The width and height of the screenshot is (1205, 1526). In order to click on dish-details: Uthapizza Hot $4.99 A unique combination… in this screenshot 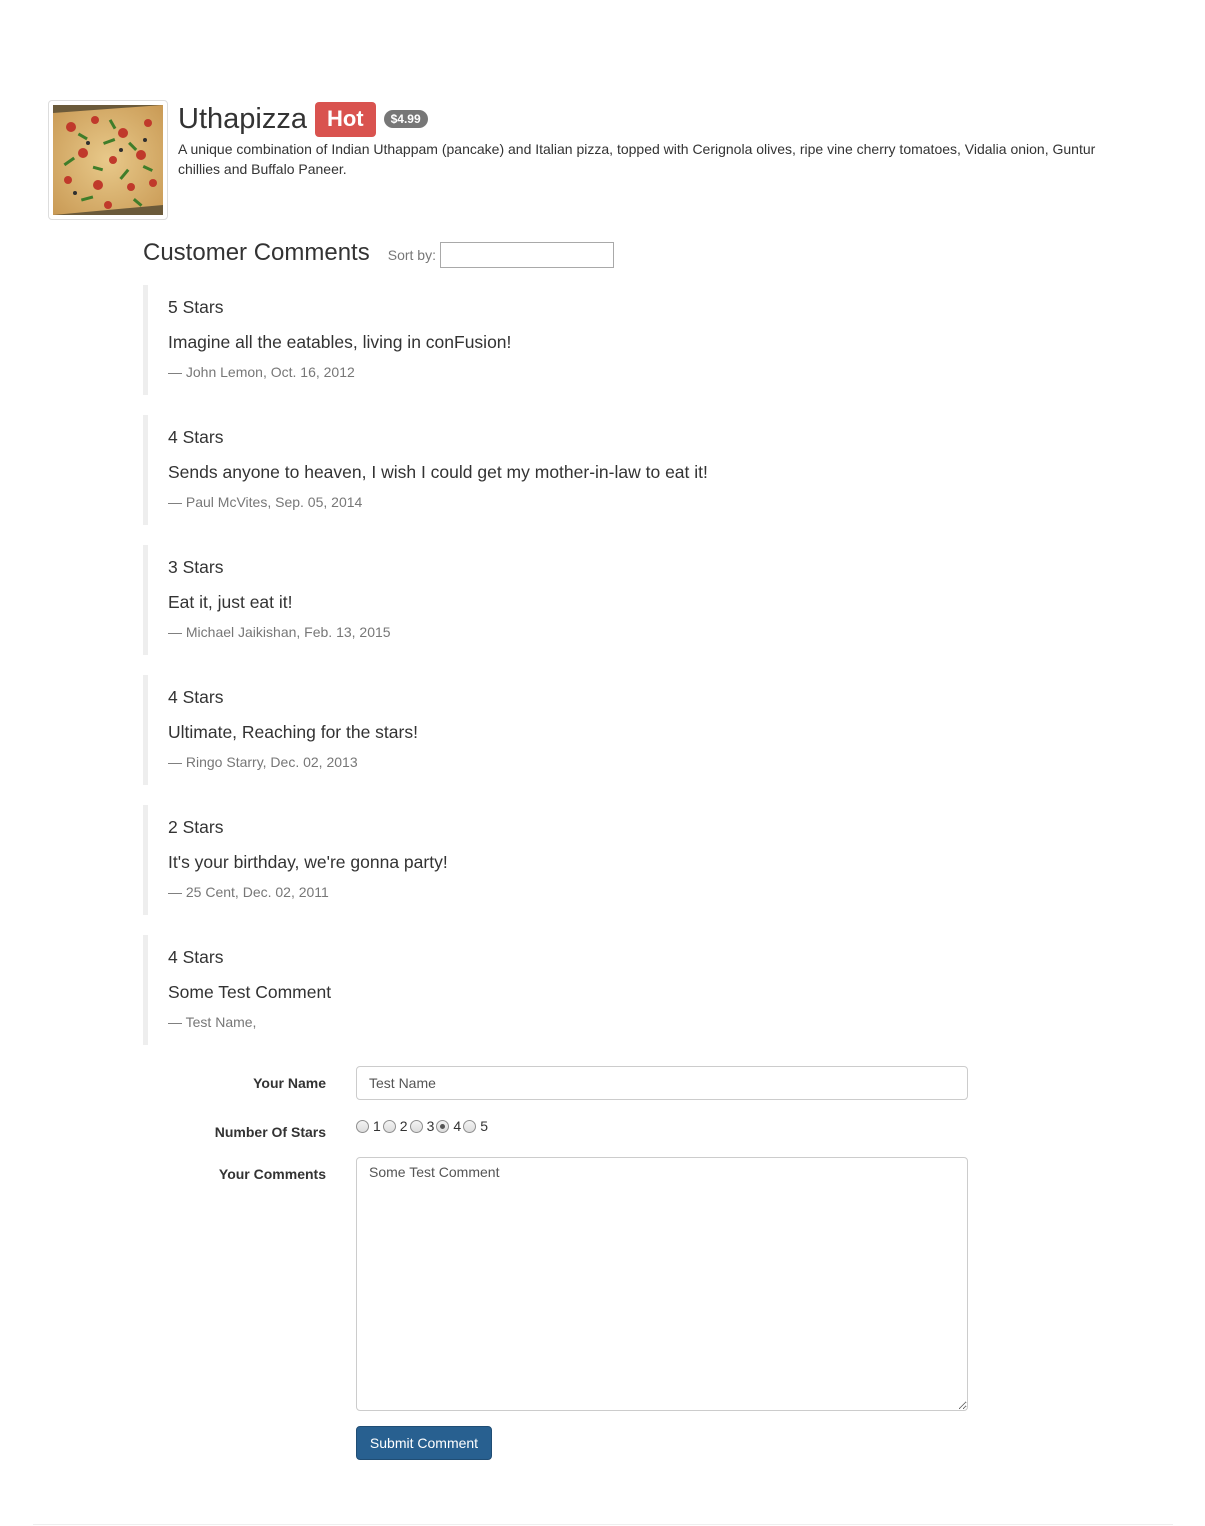, I will do `click(658, 139)`.